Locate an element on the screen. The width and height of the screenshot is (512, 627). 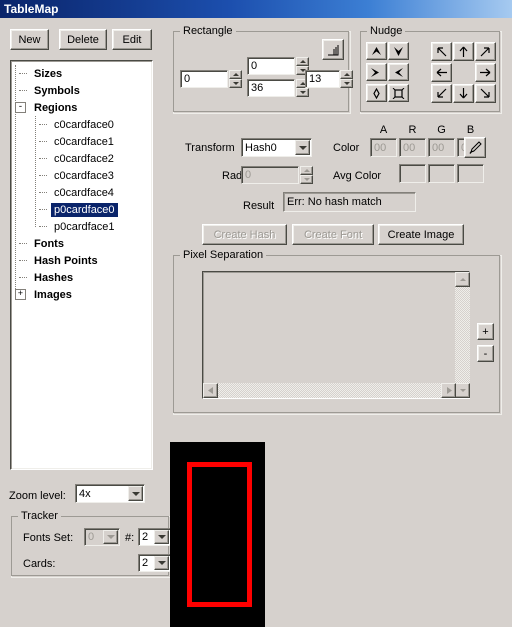
nudge-expand-all-button is located at coordinates (376, 93).